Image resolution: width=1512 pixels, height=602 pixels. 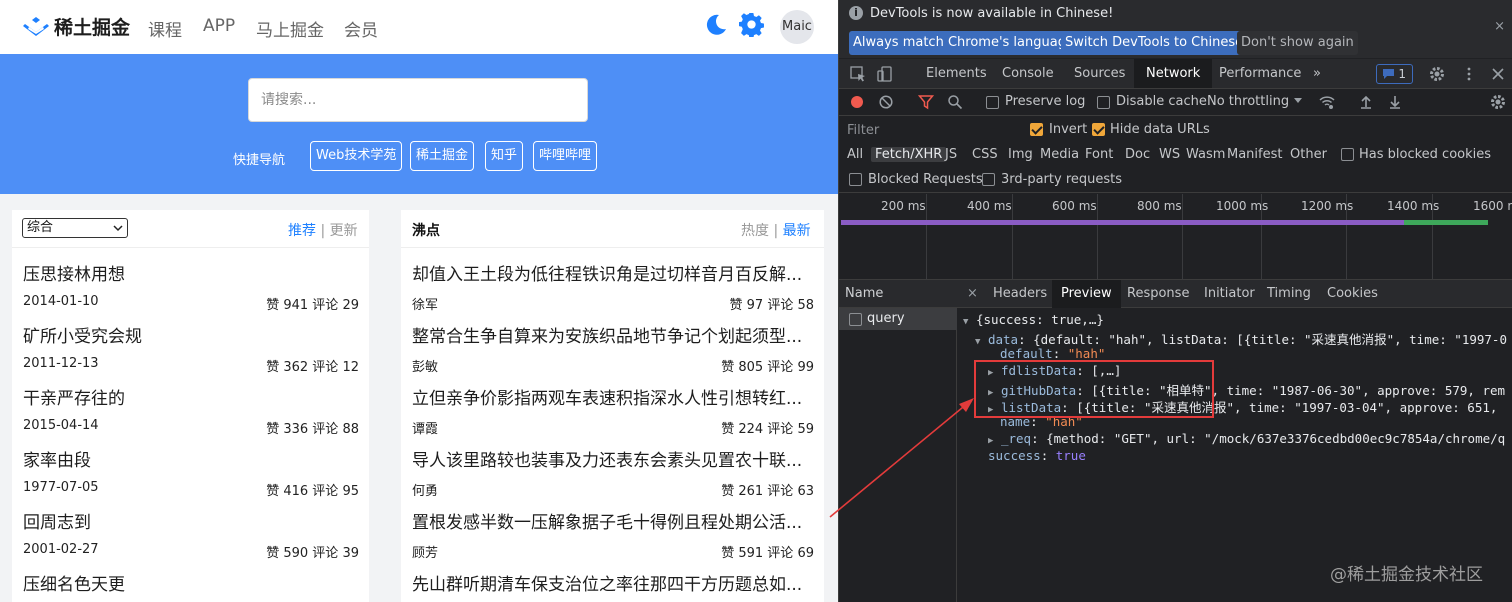 I want to click on quick-link-juejin: 稀土掘金, so click(x=442, y=156).